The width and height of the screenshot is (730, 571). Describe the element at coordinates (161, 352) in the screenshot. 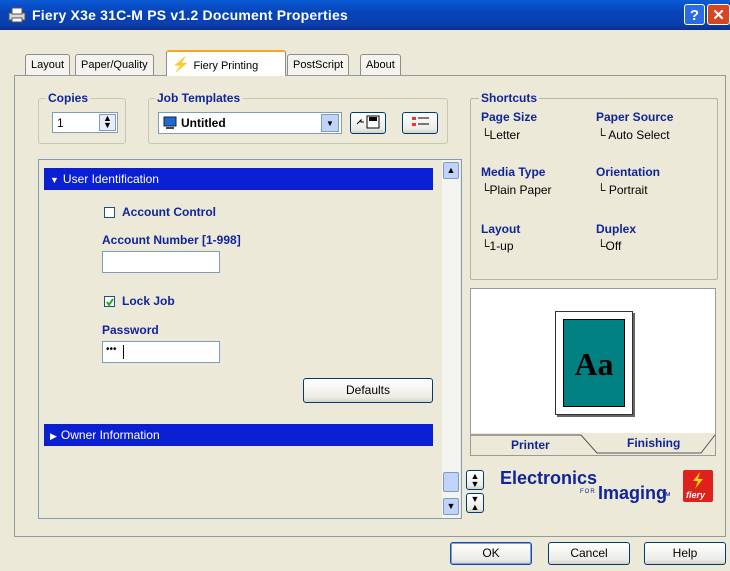

I see `password-input: •••` at that location.